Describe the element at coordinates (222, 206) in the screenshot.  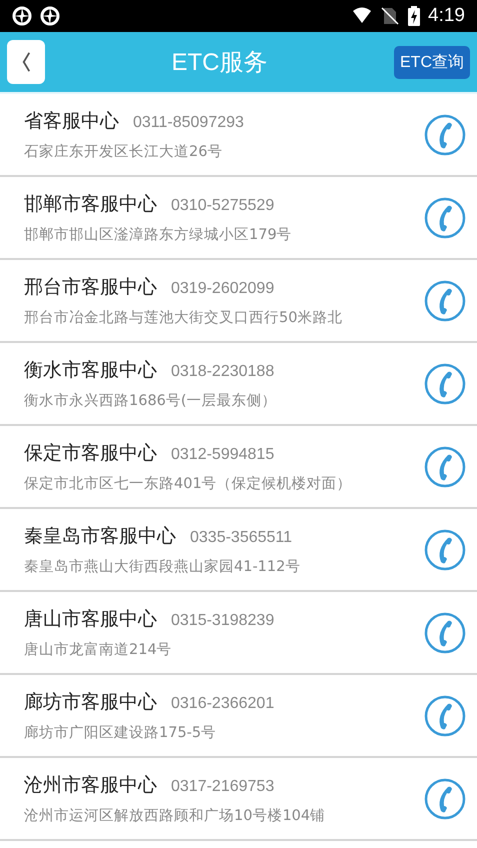
I see `phone-number: 0310-5275529` at that location.